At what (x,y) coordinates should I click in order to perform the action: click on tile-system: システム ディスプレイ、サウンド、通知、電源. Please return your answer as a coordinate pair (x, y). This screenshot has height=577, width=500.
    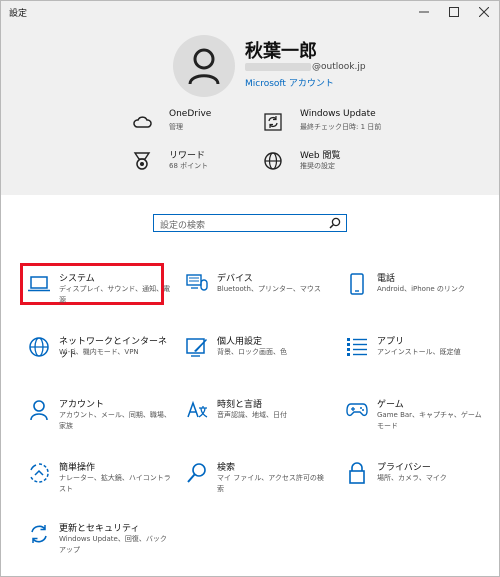
    Looking at the image, I should click on (96, 289).